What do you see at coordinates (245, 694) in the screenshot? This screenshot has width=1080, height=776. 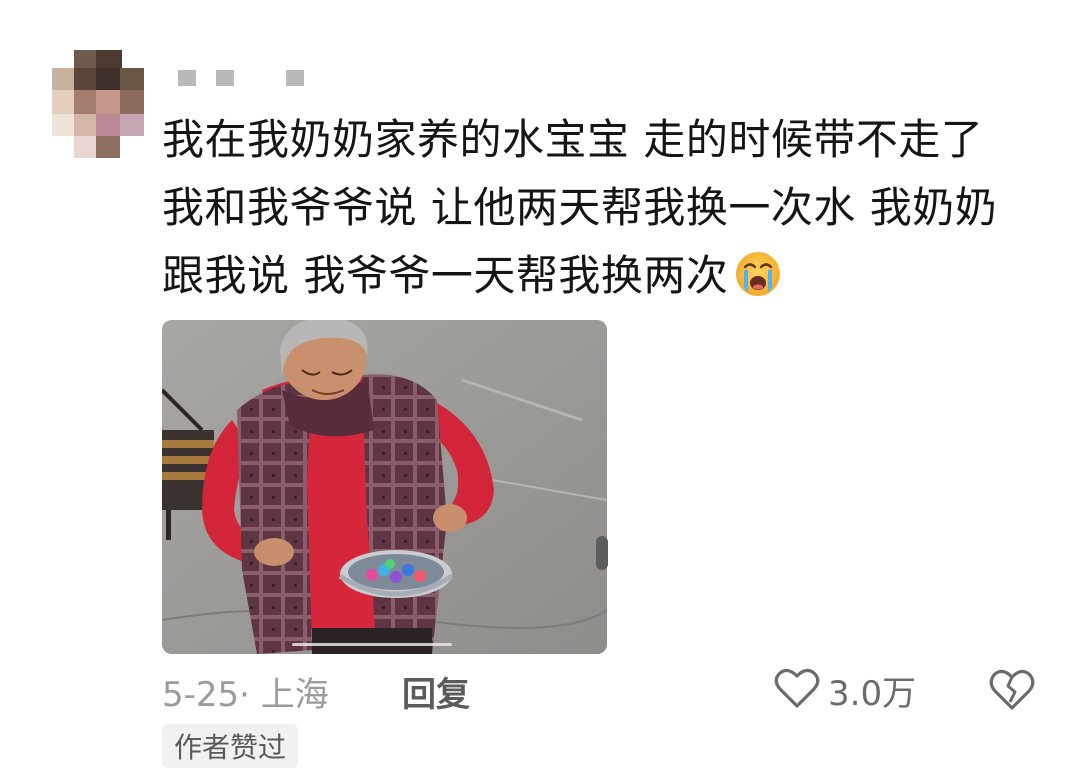 I see `comment-date-location: 5-25· 上海` at bounding box center [245, 694].